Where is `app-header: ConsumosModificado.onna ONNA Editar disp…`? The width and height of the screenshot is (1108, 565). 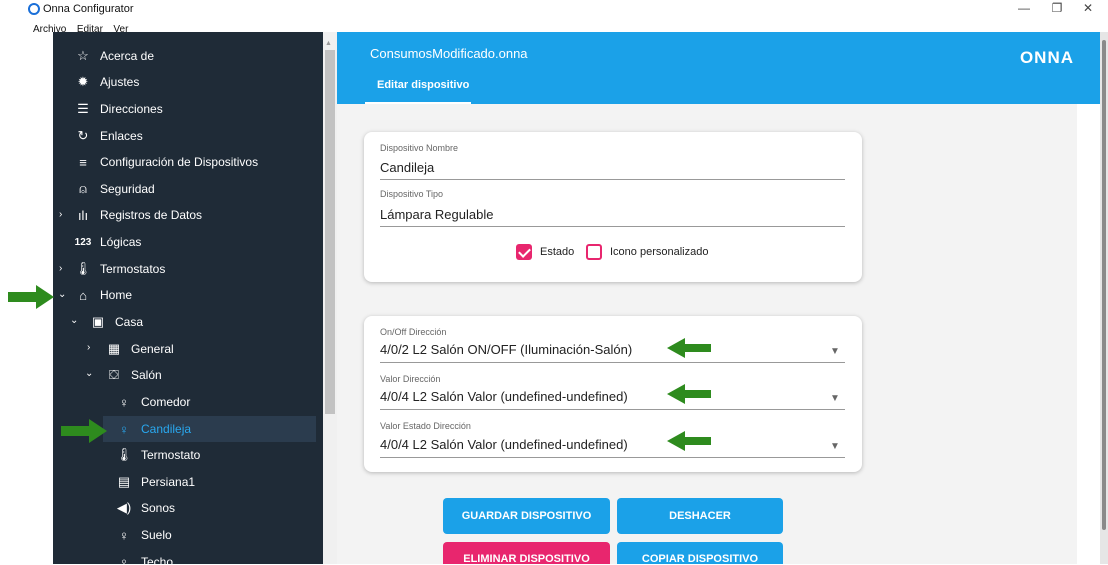 app-header: ConsumosModificado.onna ONNA Editar disp… is located at coordinates (722, 68).